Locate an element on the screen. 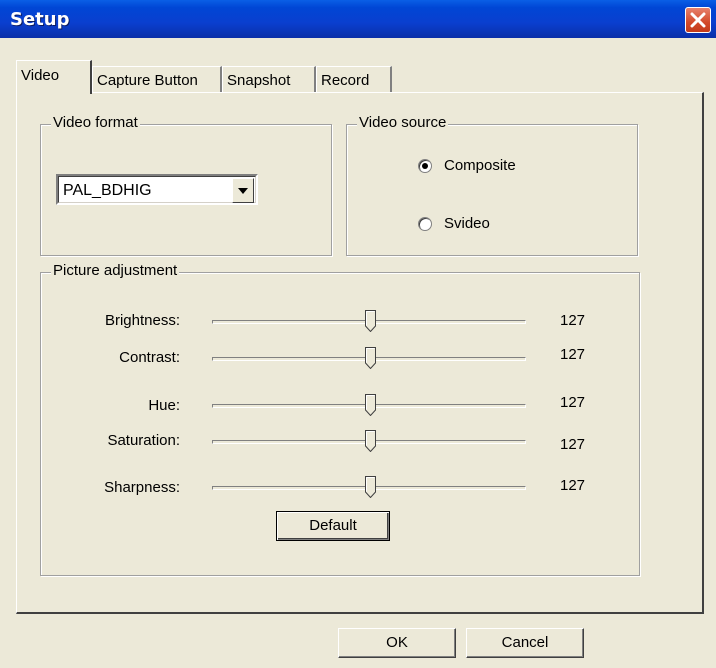 This screenshot has width=716, height=668. sharpness-value: 127 is located at coordinates (573, 485).